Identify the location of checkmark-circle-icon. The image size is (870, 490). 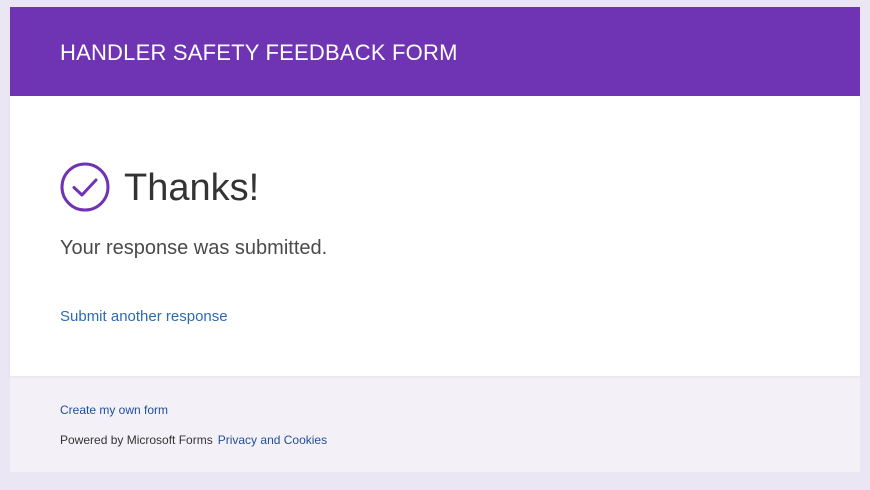
(85, 187).